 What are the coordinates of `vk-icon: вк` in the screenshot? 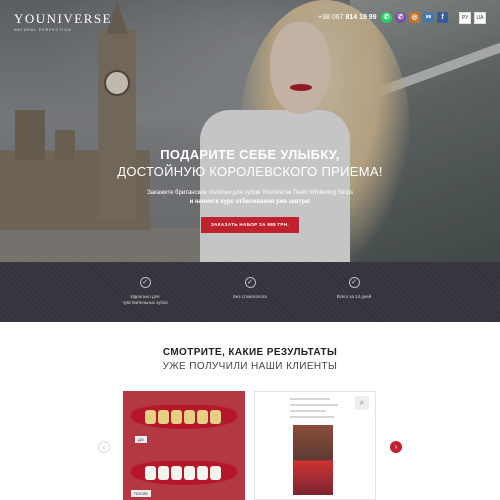 It's located at (428, 17).